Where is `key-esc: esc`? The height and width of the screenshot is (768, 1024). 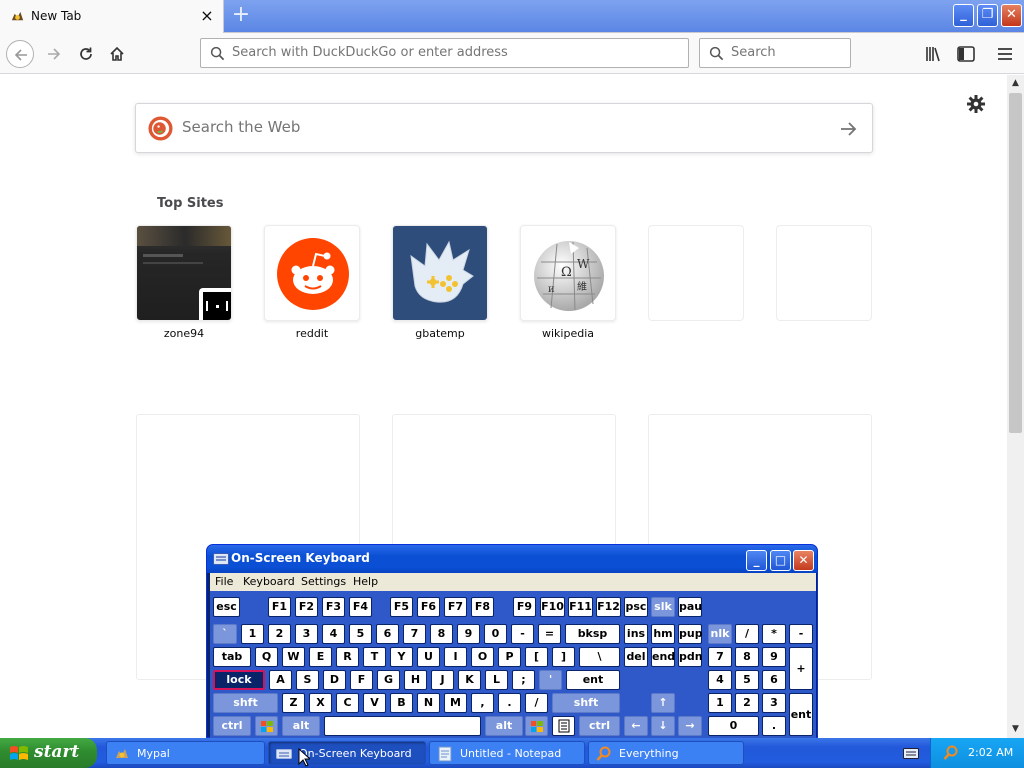
key-esc: esc is located at coordinates (226, 607).